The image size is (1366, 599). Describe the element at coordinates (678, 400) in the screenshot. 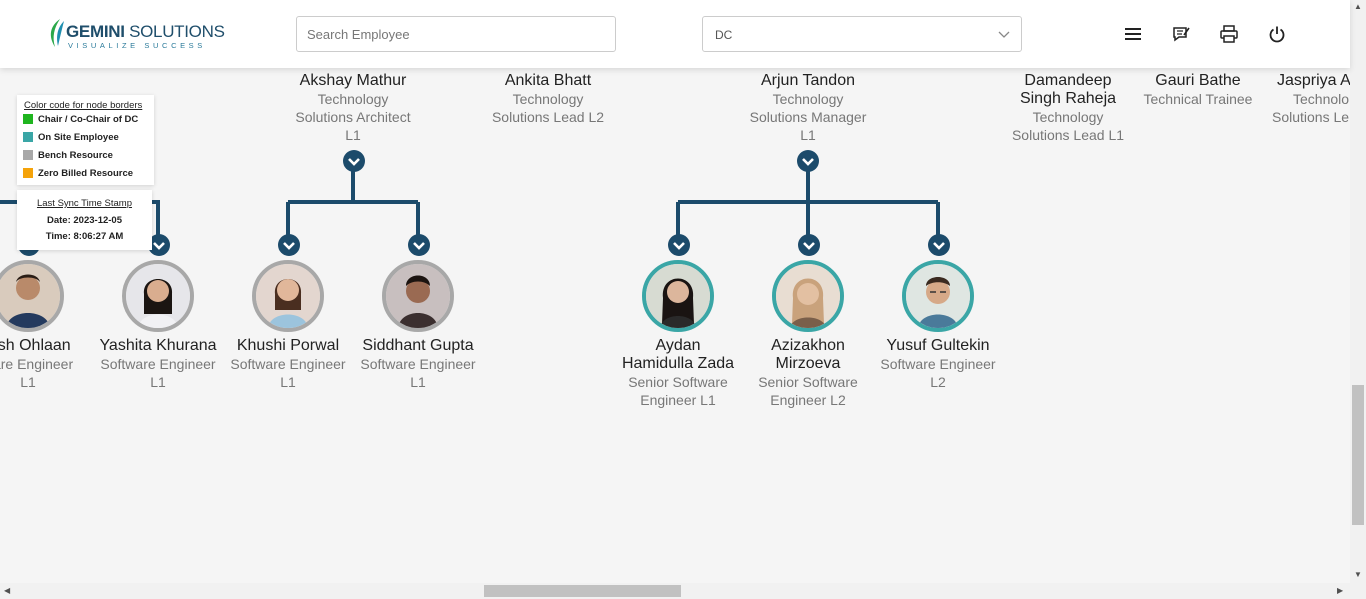

I see `employee-role: Engineer L1` at that location.